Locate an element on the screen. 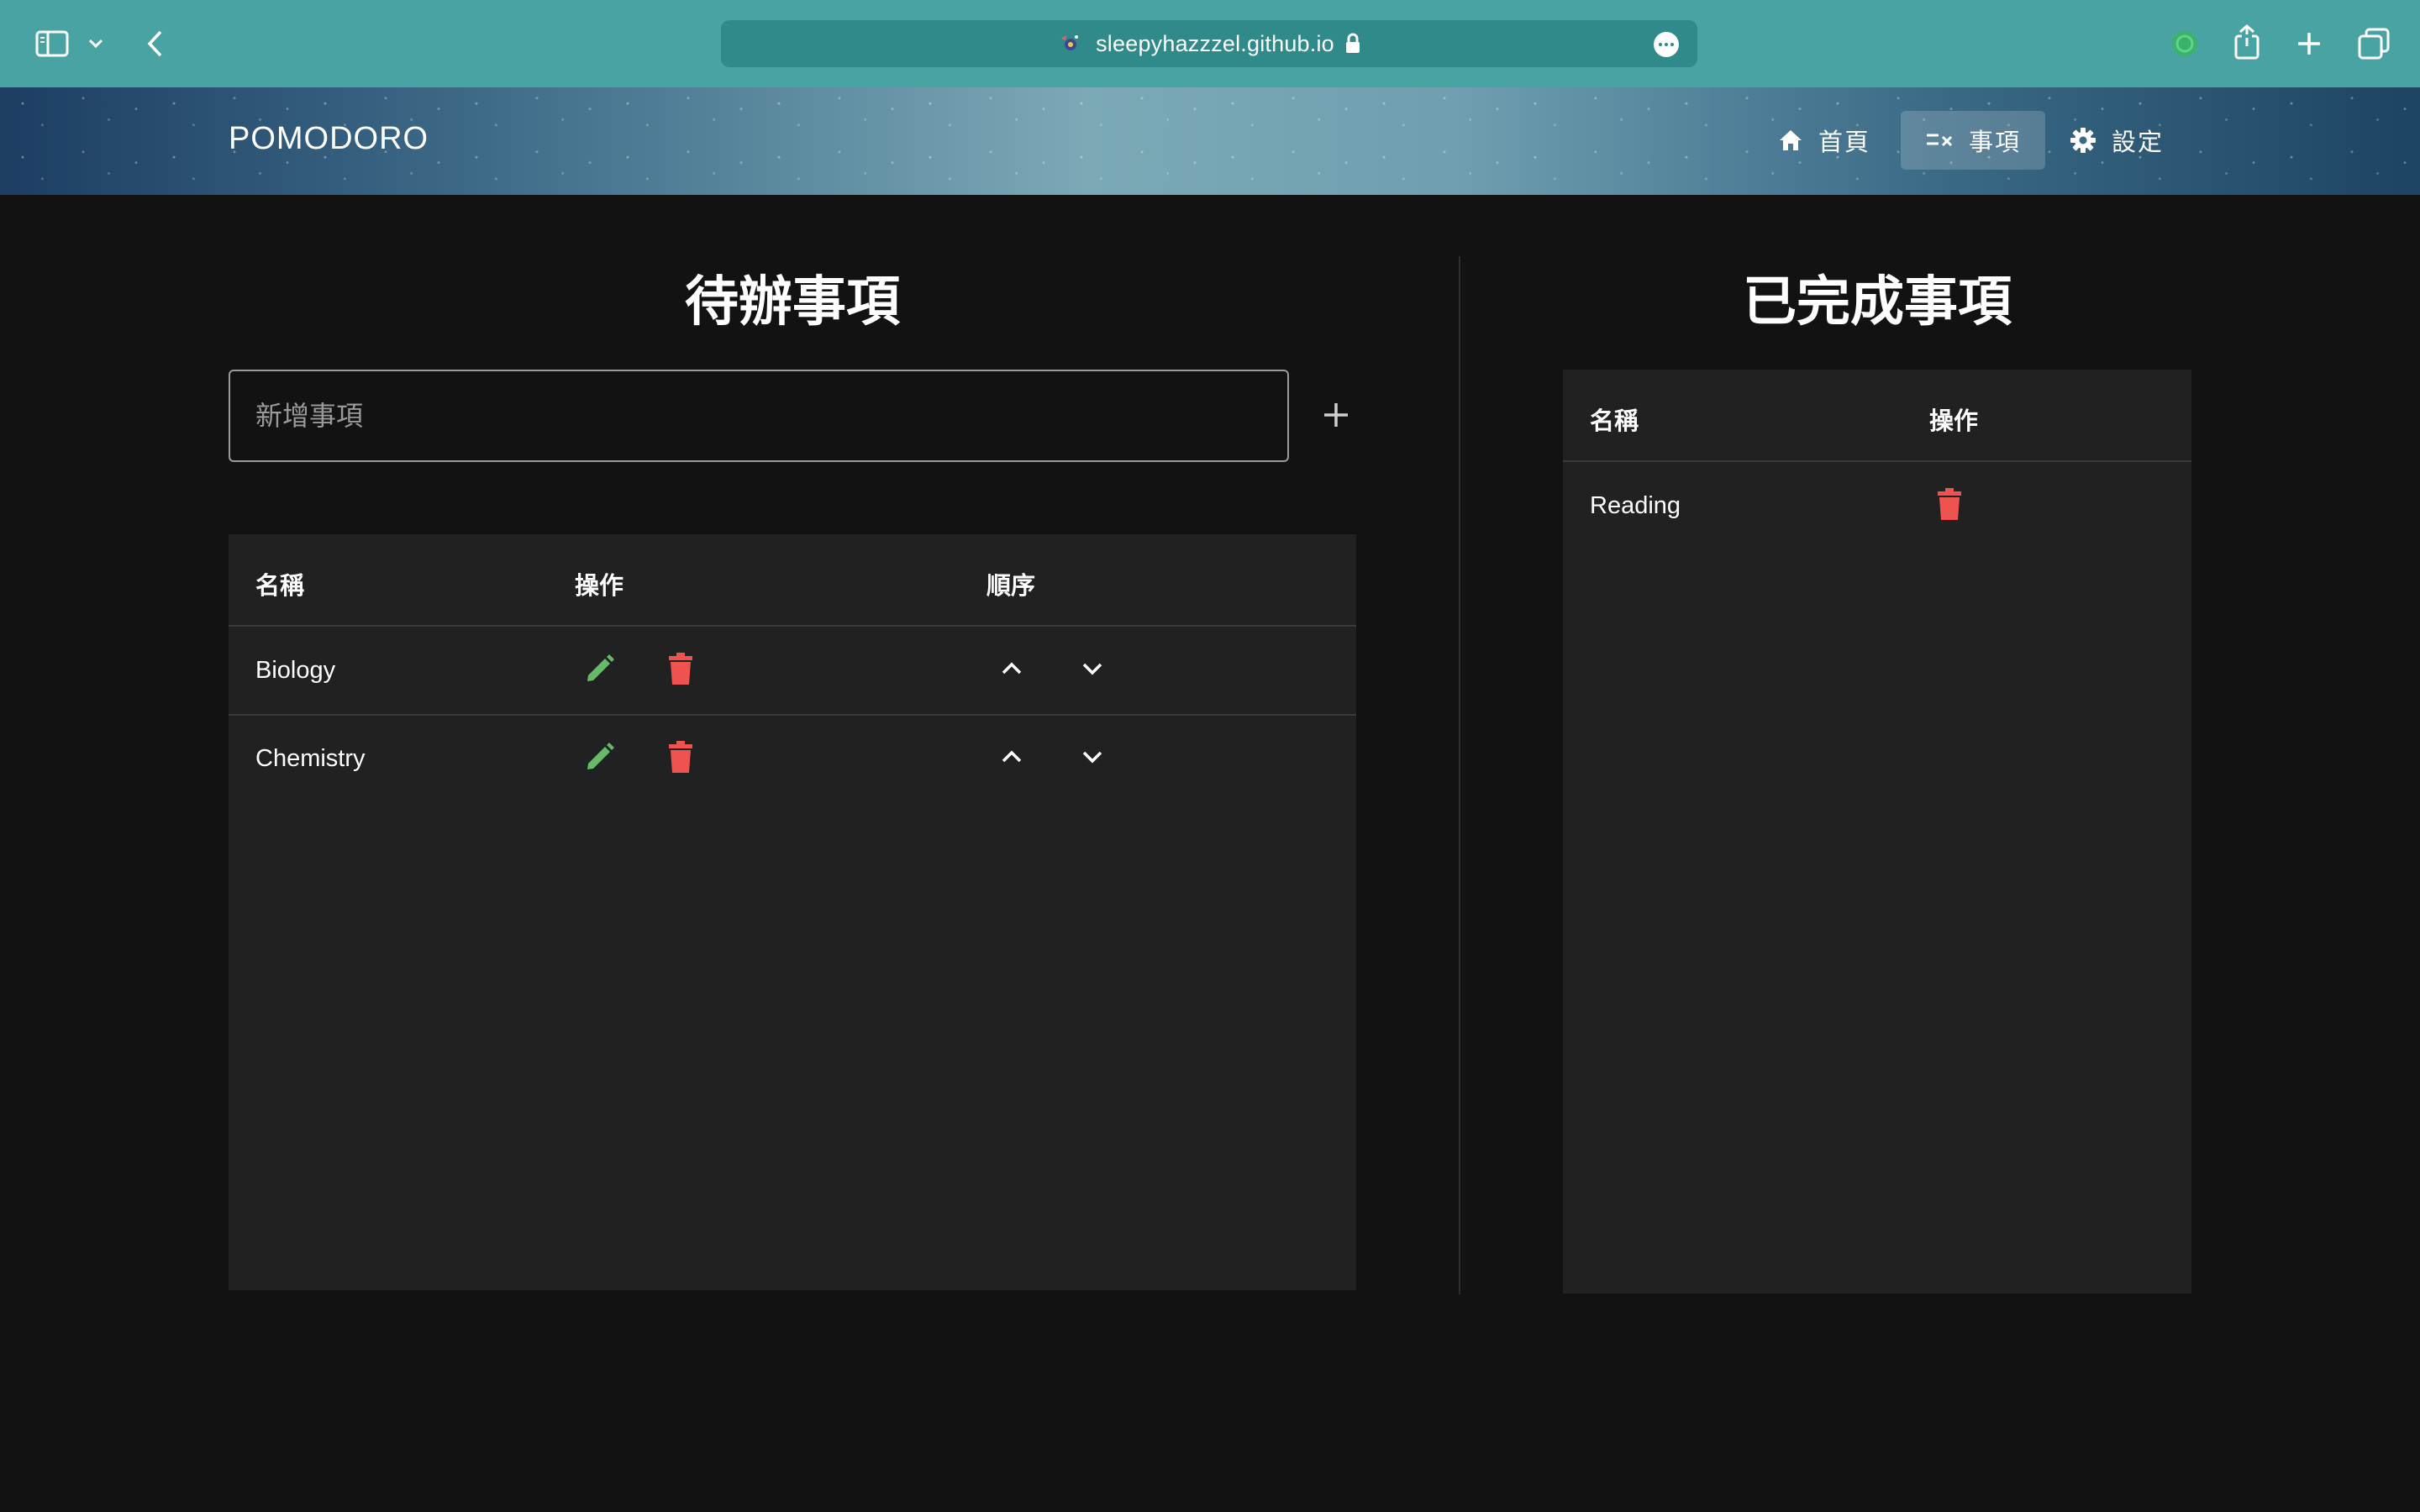 This screenshot has width=2420, height=1512. extension-icon is located at coordinates (2185, 43).